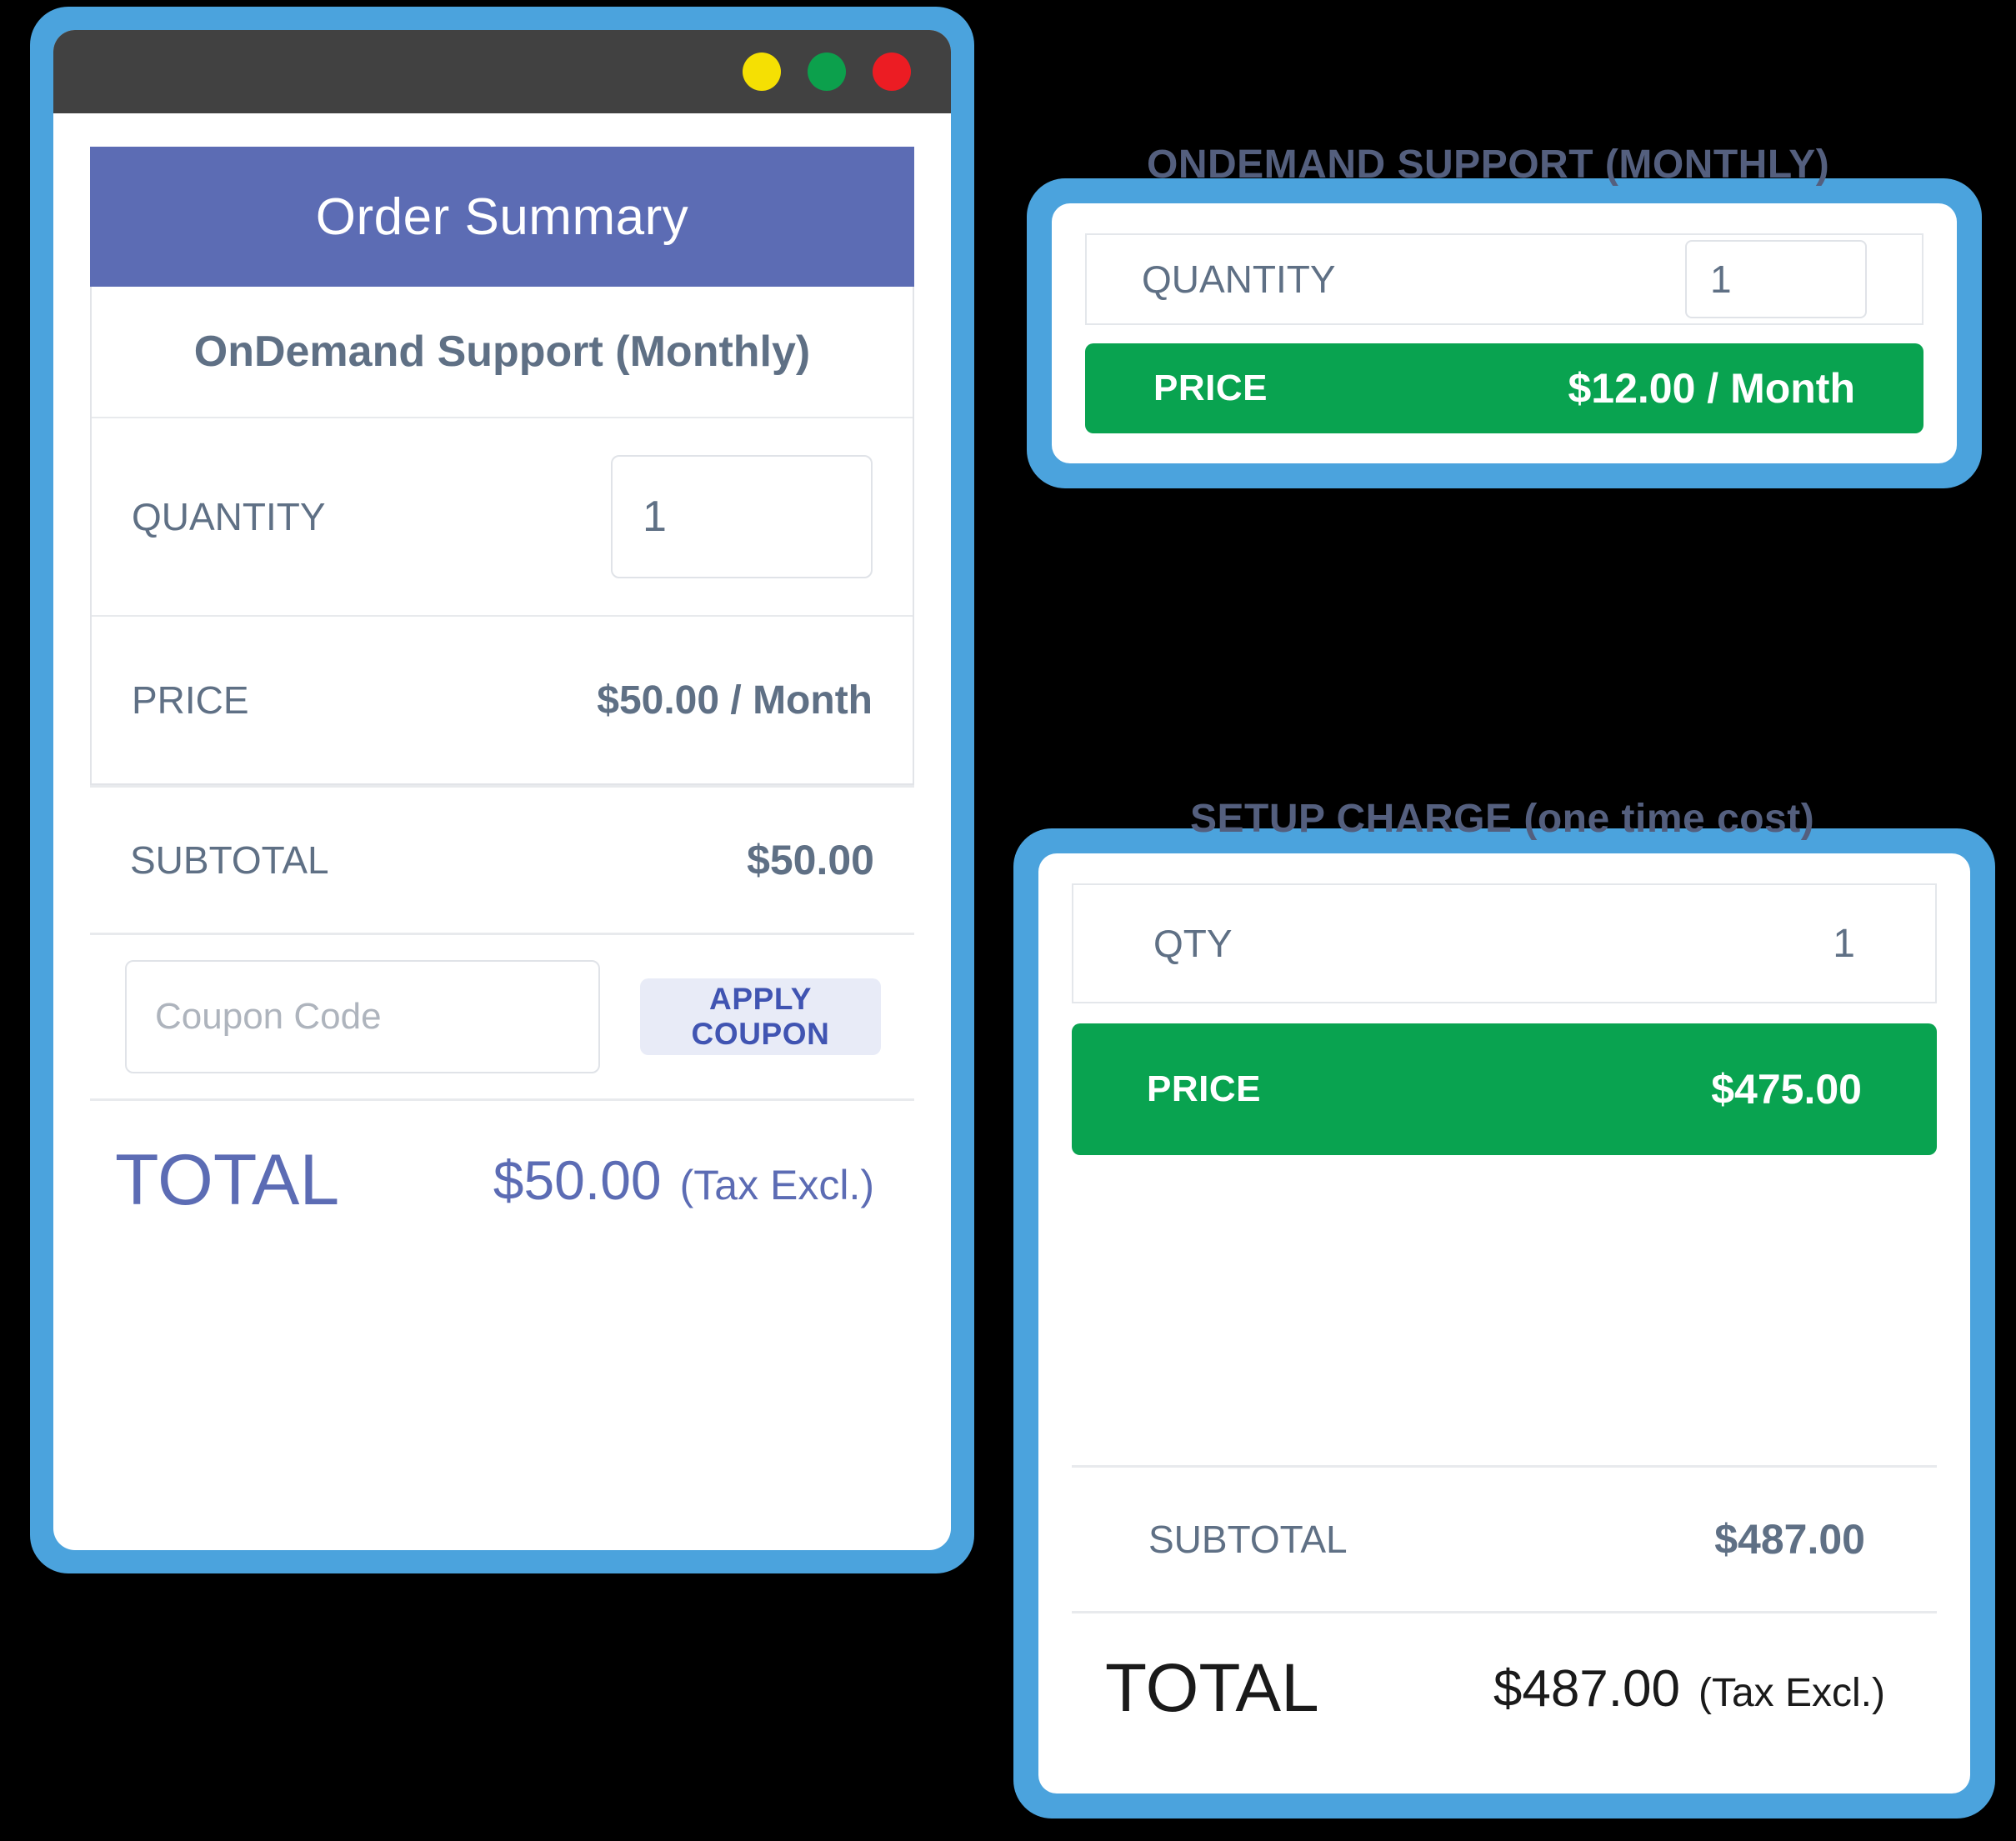 The height and width of the screenshot is (1841, 2016). What do you see at coordinates (503, 517) in the screenshot?
I see `quantity-row: QUANTITY` at bounding box center [503, 517].